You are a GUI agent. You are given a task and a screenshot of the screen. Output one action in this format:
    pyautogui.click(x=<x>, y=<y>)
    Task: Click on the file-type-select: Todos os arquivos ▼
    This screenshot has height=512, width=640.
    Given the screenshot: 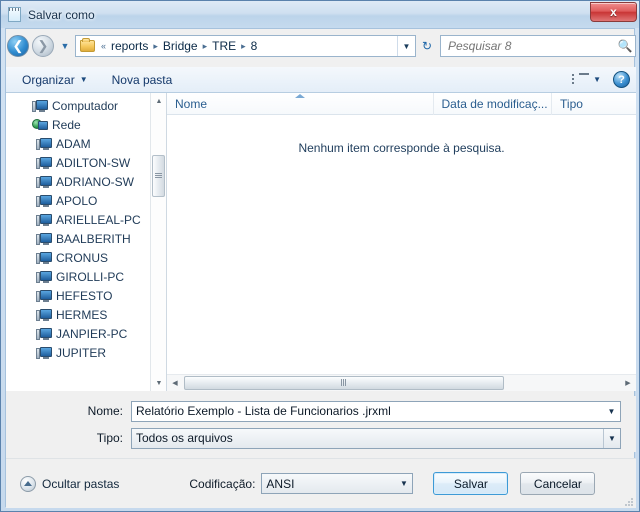 What is the action you would take?
    pyautogui.click(x=376, y=438)
    